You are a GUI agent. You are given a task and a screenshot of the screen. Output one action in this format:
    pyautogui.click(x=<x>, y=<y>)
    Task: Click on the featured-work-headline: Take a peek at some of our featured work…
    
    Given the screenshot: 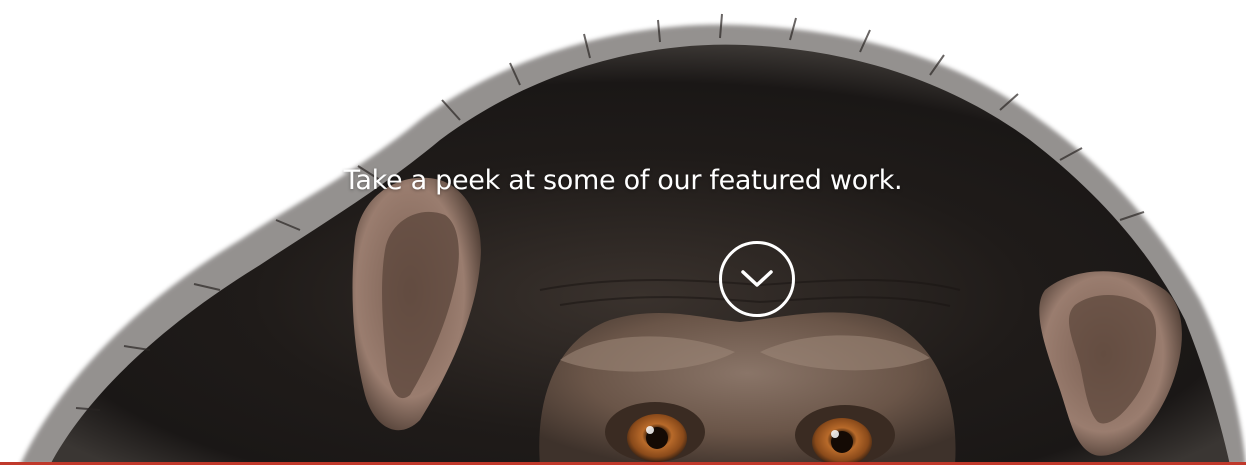 What is the action you would take?
    pyautogui.click(x=623, y=180)
    